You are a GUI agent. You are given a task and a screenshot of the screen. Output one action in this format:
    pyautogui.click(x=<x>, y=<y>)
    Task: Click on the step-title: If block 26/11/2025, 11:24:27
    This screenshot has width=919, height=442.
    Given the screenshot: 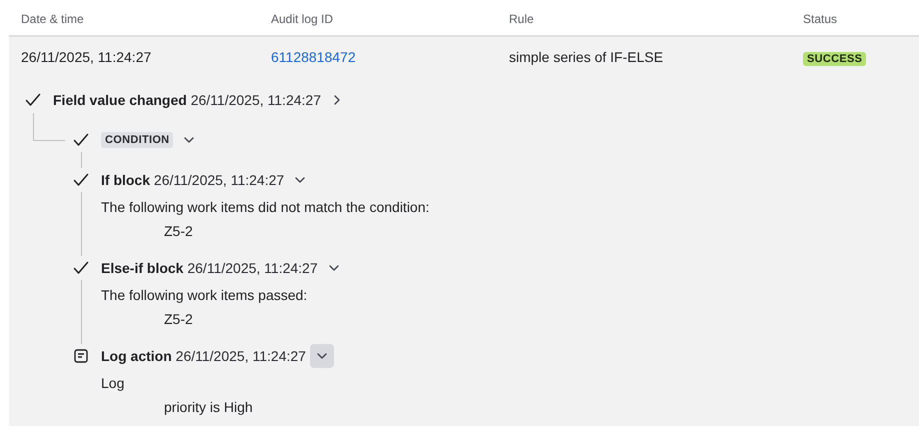 What is the action you would take?
    pyautogui.click(x=192, y=180)
    